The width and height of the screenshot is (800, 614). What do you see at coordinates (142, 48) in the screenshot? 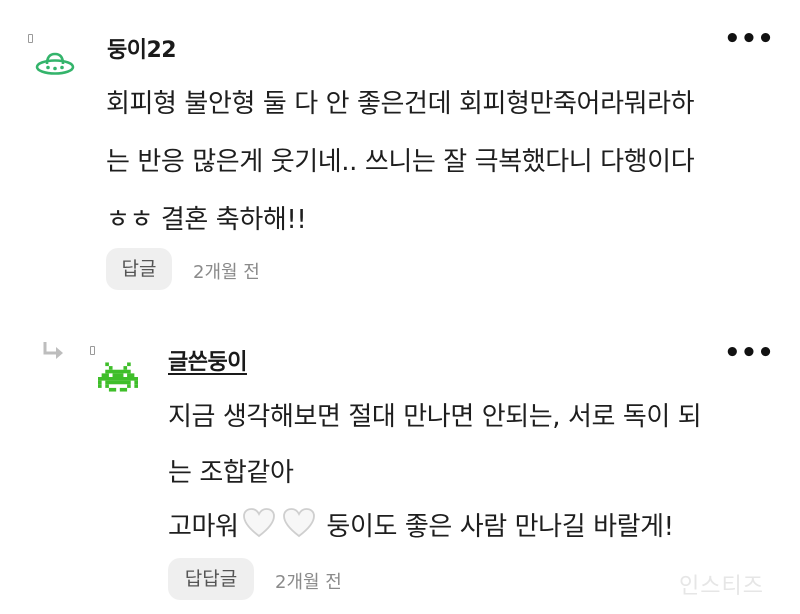
I see `comment-author: 둥이22` at bounding box center [142, 48].